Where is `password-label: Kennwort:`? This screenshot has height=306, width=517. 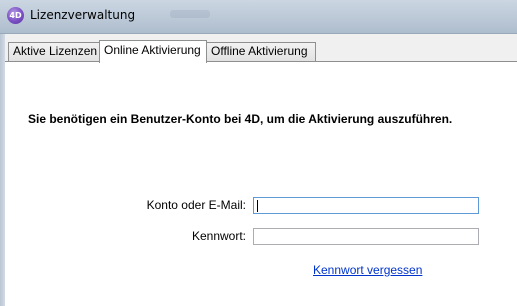
password-label: Kennwort: is located at coordinates (218, 236).